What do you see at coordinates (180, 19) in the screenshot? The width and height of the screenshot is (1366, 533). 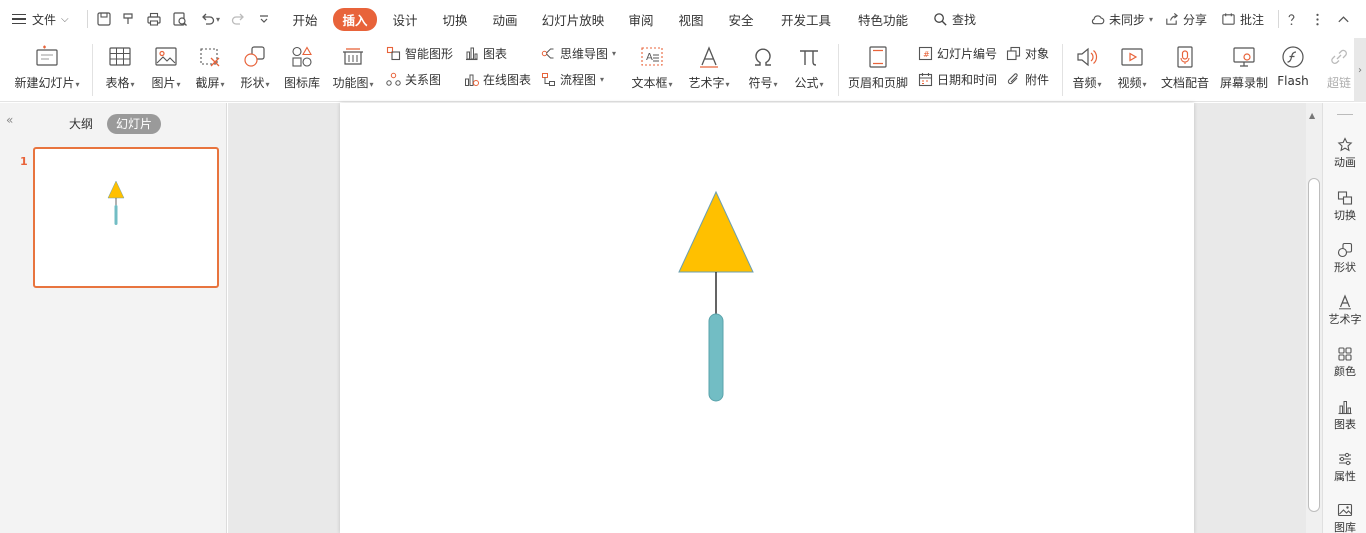 I see `print-preview-button` at bounding box center [180, 19].